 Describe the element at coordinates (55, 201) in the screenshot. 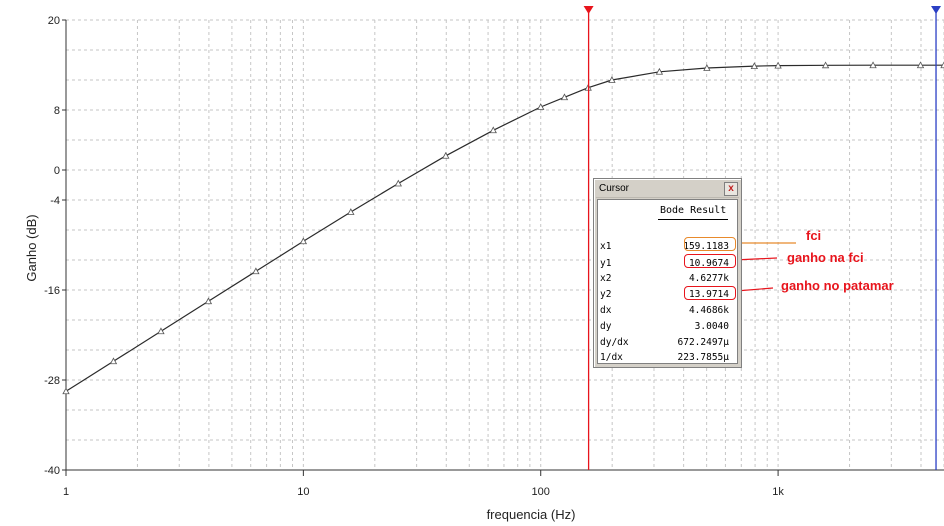

I see `y-tick-label: -4` at that location.